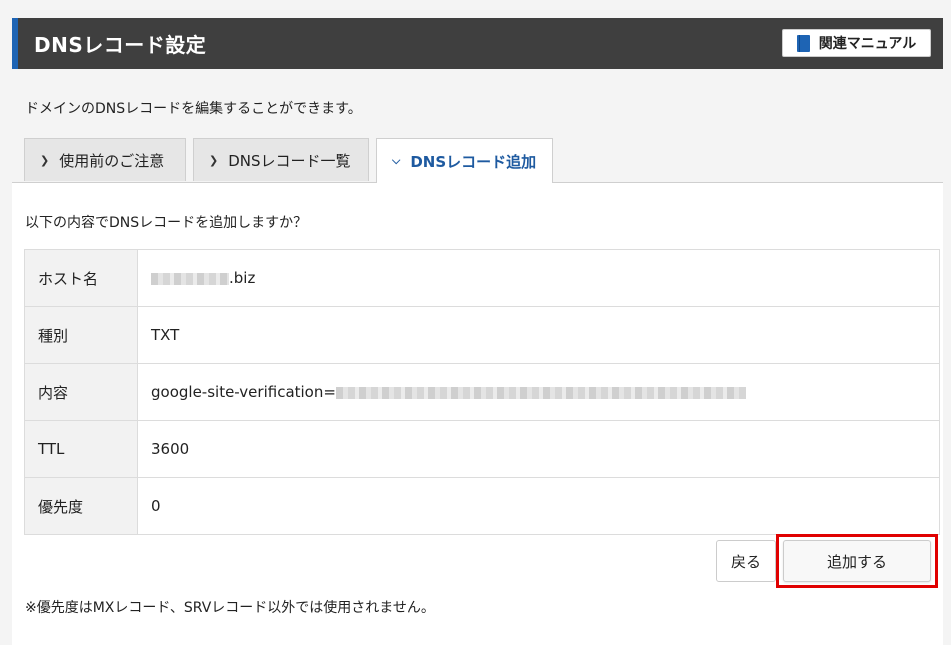  I want to click on content-value: google-site-verification=, so click(243, 392).